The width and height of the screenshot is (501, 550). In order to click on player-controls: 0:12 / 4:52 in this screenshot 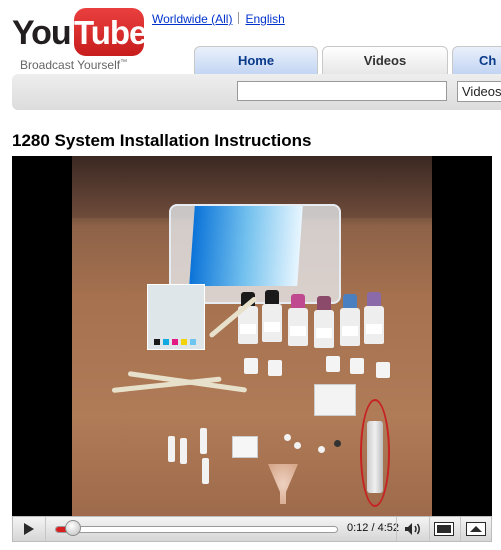, I will do `click(252, 529)`.